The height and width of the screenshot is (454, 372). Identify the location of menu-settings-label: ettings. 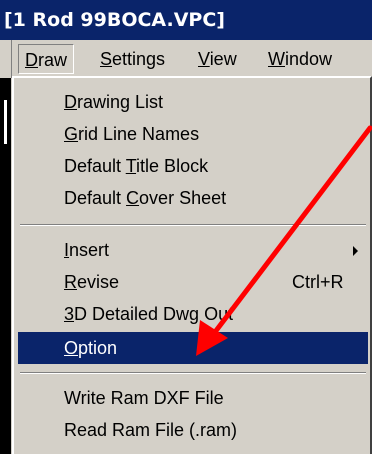
(139, 59).